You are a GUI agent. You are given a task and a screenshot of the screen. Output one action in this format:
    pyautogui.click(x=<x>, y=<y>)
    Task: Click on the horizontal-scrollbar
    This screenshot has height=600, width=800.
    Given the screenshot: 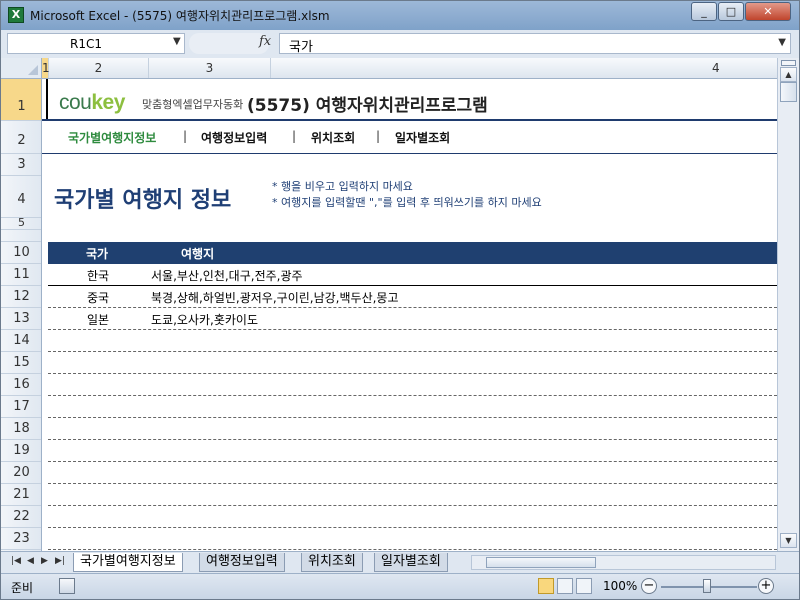 What is the action you would take?
    pyautogui.click(x=623, y=562)
    